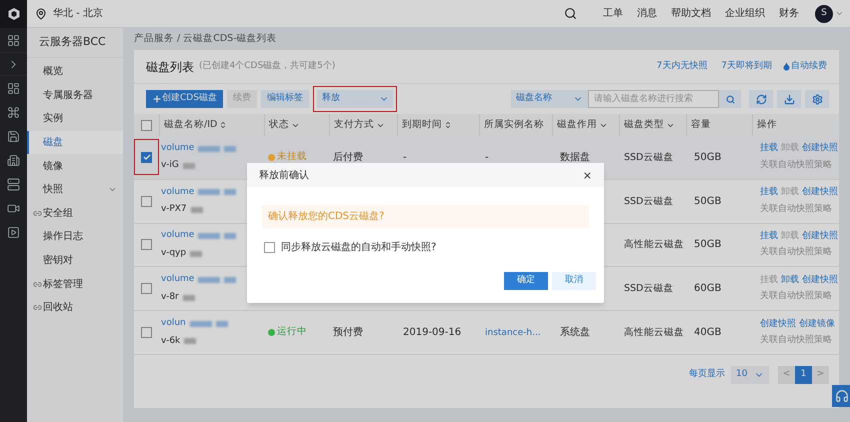  What do you see at coordinates (803, 375) in the screenshot?
I see `page-button: 1` at bounding box center [803, 375].